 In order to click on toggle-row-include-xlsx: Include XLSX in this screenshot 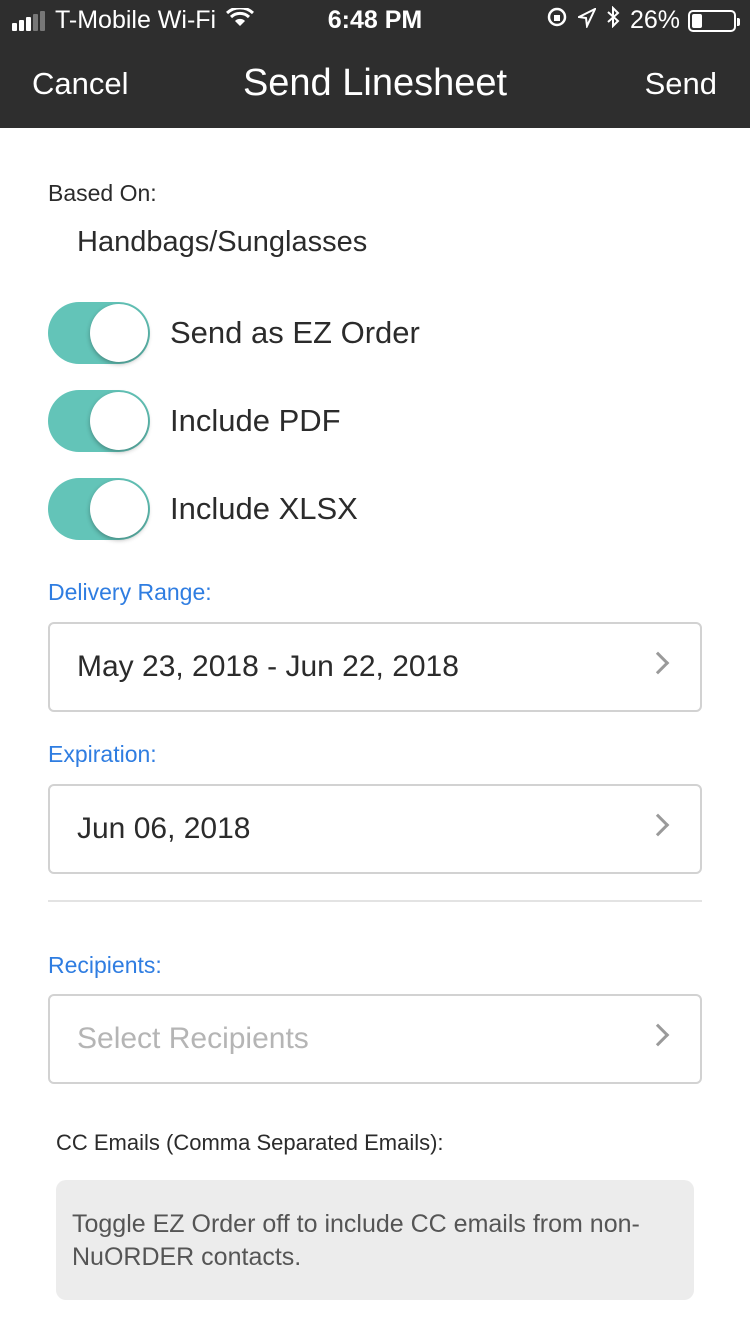, I will do `click(203, 509)`.